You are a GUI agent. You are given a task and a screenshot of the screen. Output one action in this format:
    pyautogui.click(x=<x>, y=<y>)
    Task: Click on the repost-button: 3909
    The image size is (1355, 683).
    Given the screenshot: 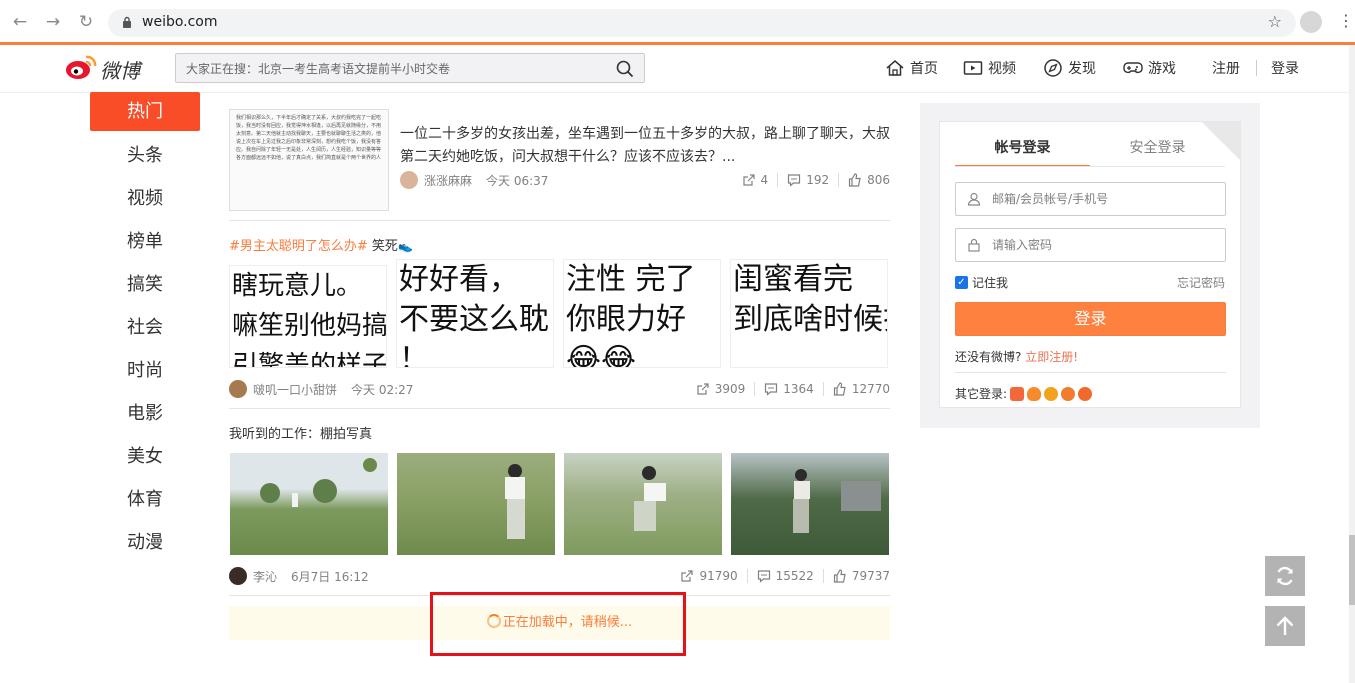 What is the action you would take?
    pyautogui.click(x=721, y=389)
    